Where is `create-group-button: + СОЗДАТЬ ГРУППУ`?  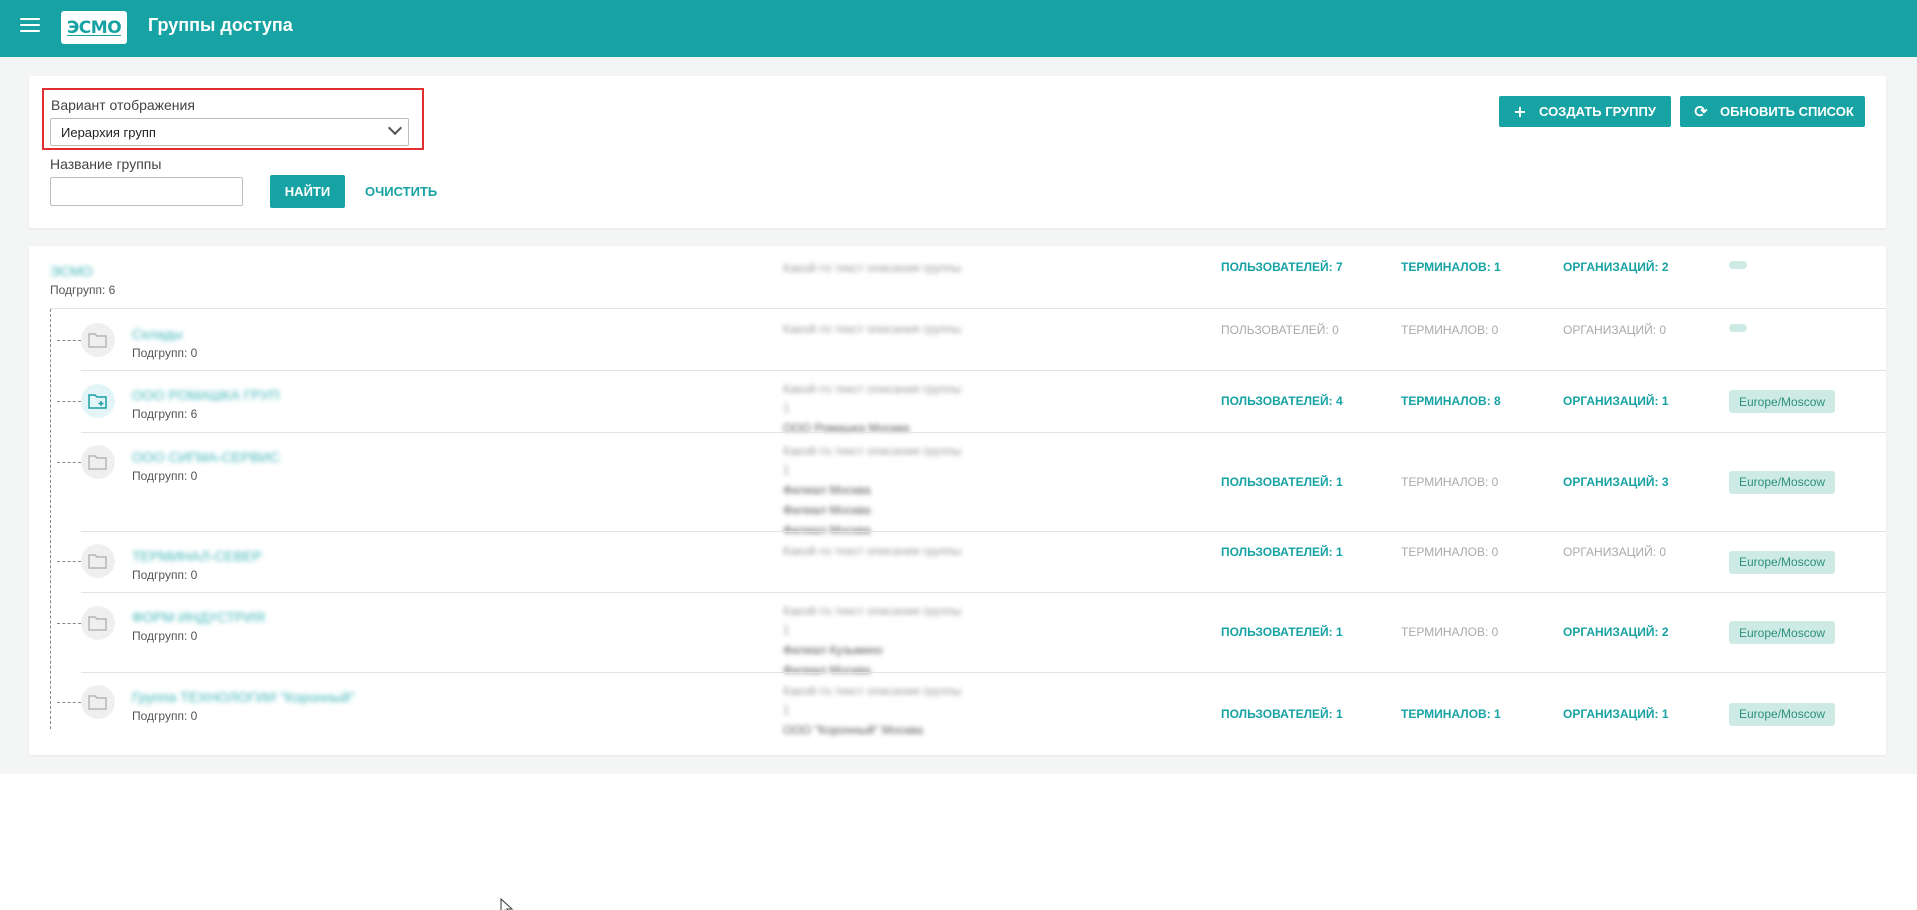 create-group-button: + СОЗДАТЬ ГРУППУ is located at coordinates (1585, 111).